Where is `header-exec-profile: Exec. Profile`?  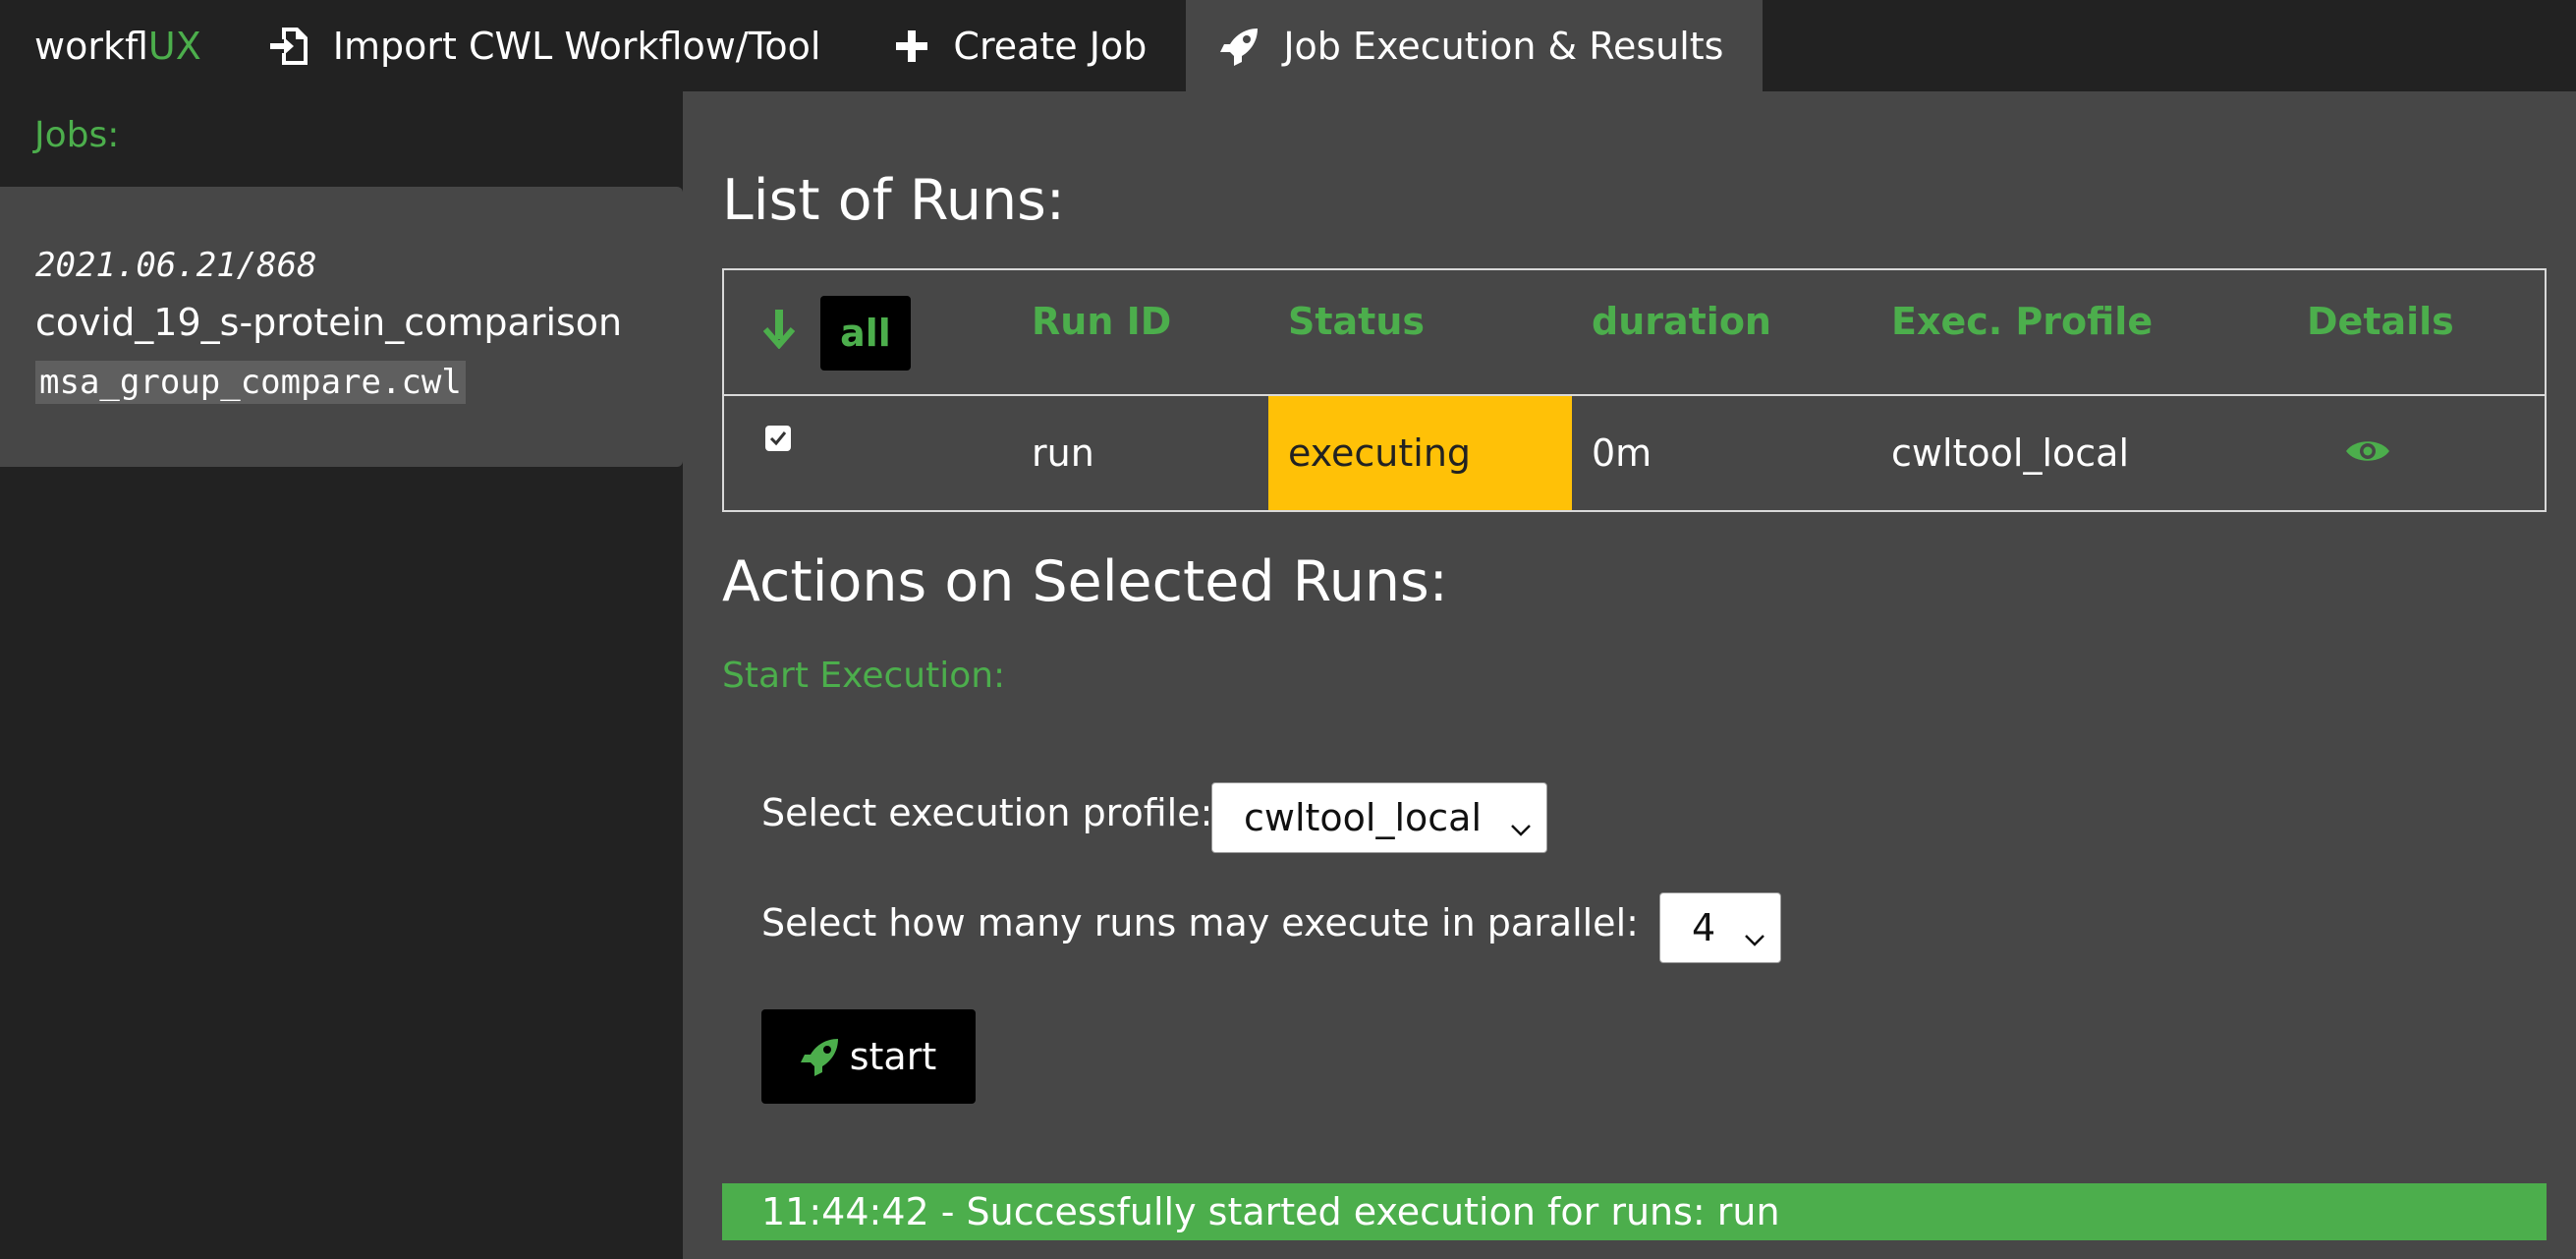 header-exec-profile: Exec. Profile is located at coordinates (2022, 321).